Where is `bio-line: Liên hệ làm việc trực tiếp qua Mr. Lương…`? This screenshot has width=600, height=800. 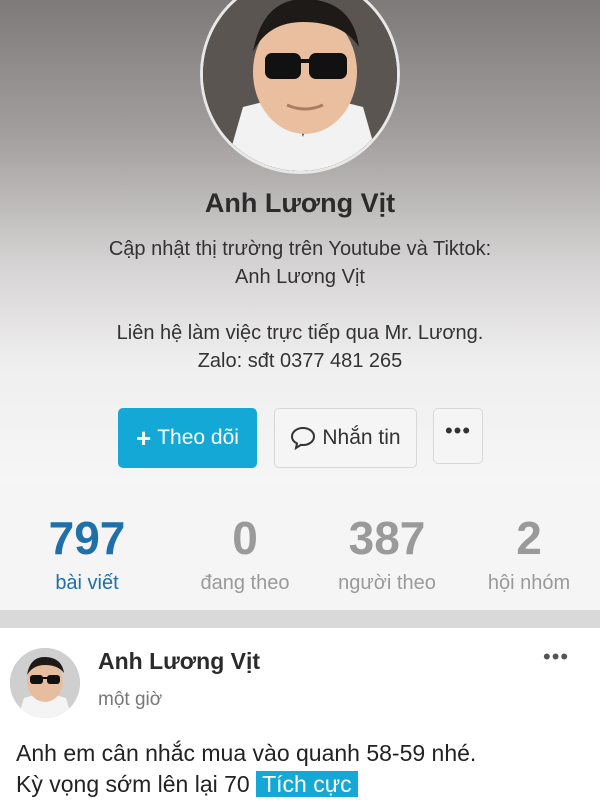
bio-line: Liên hệ làm việc trực tiếp qua Mr. Lương… is located at coordinates (300, 333).